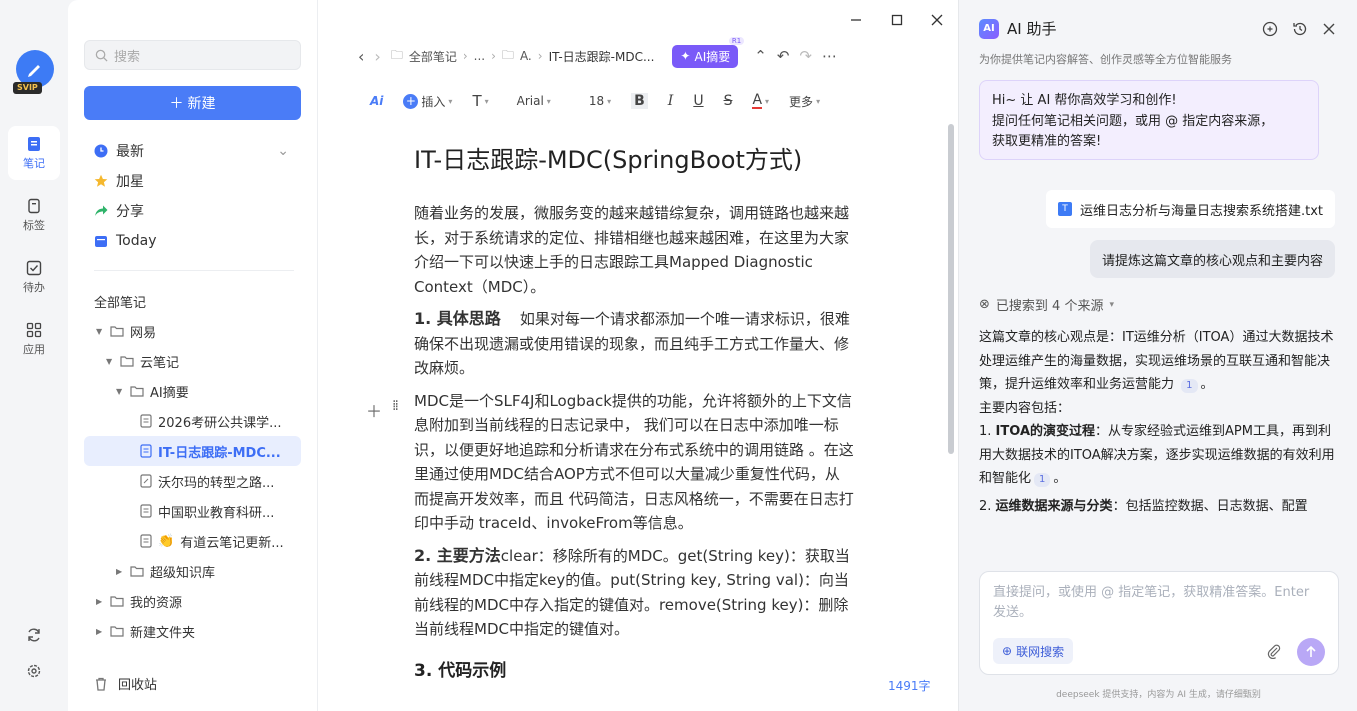 This screenshot has width=1357, height=711. What do you see at coordinates (1033, 651) in the screenshot?
I see `web-search-button: ⊕ 联网搜索` at bounding box center [1033, 651].